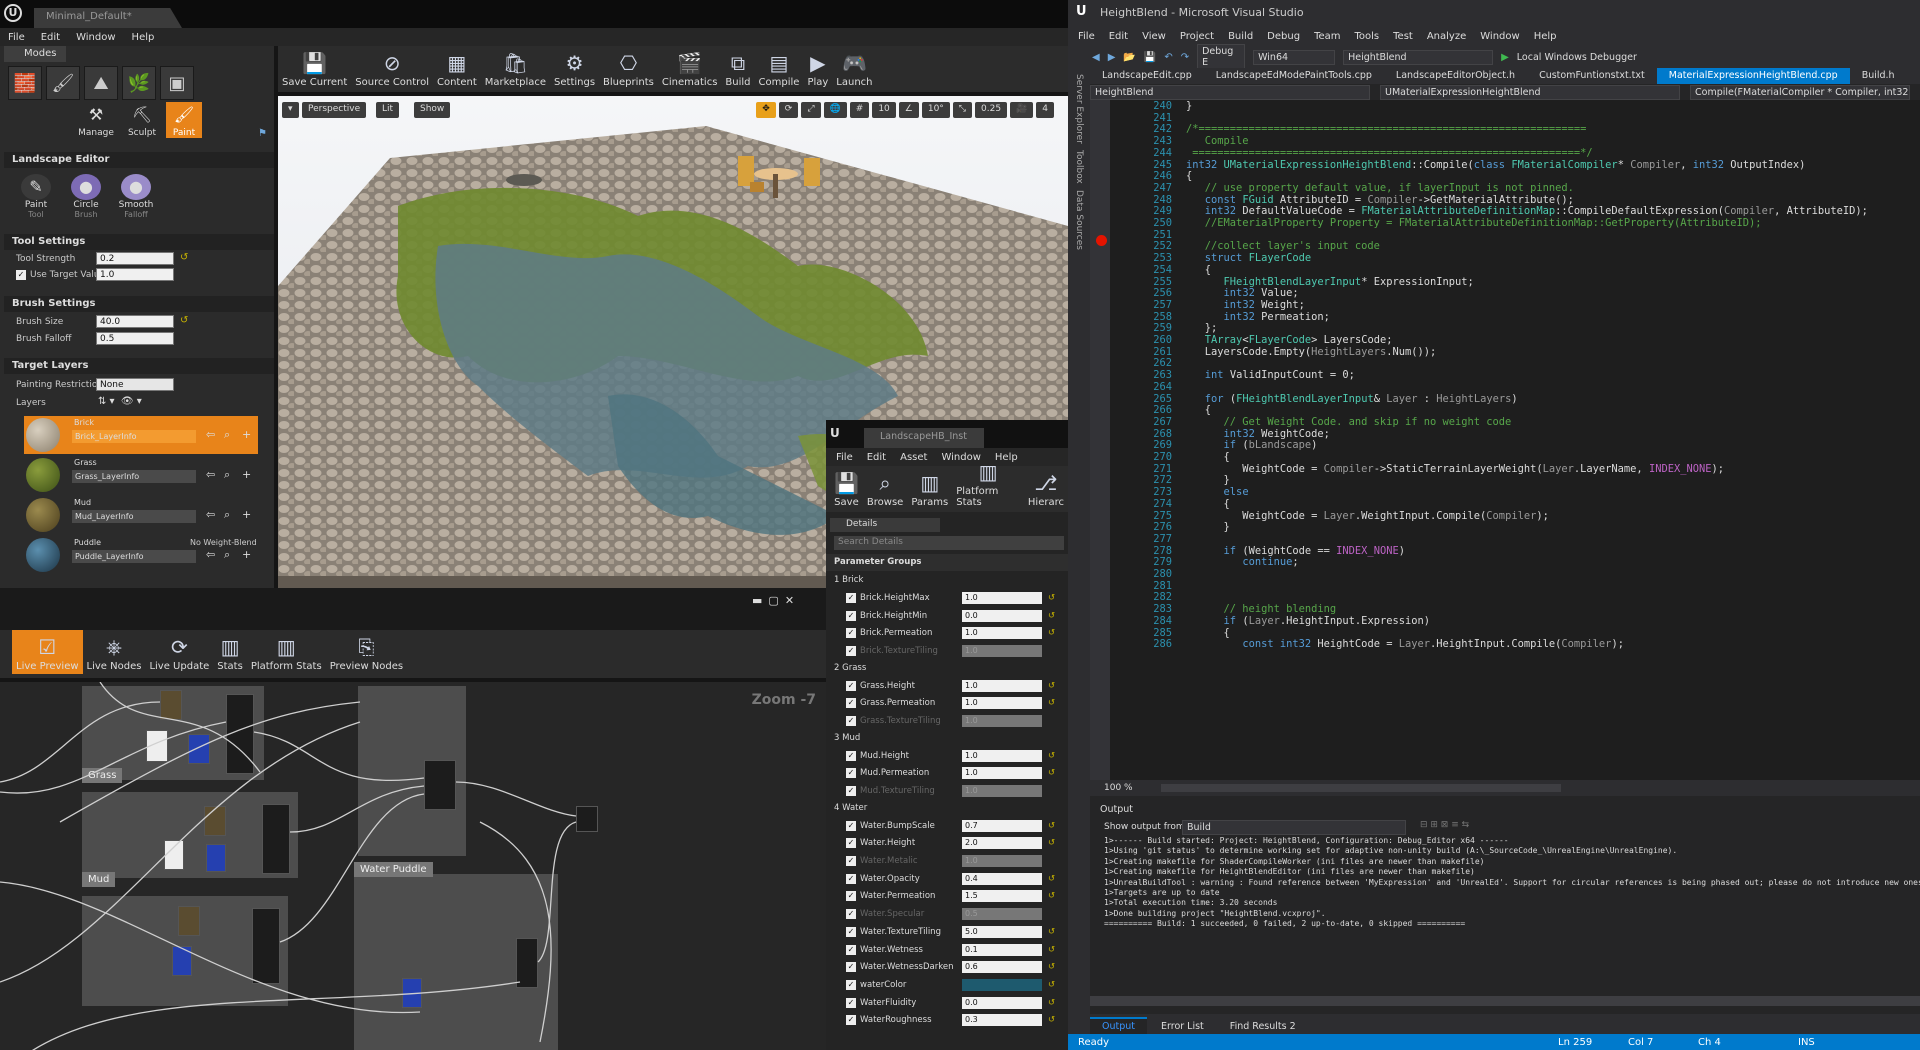 Image resolution: width=1920 pixels, height=1050 pixels. Describe the element at coordinates (141, 475) in the screenshot. I see `layer-item-grass: Grass Grass_LayerInfo ⇦ ⌕ +` at that location.